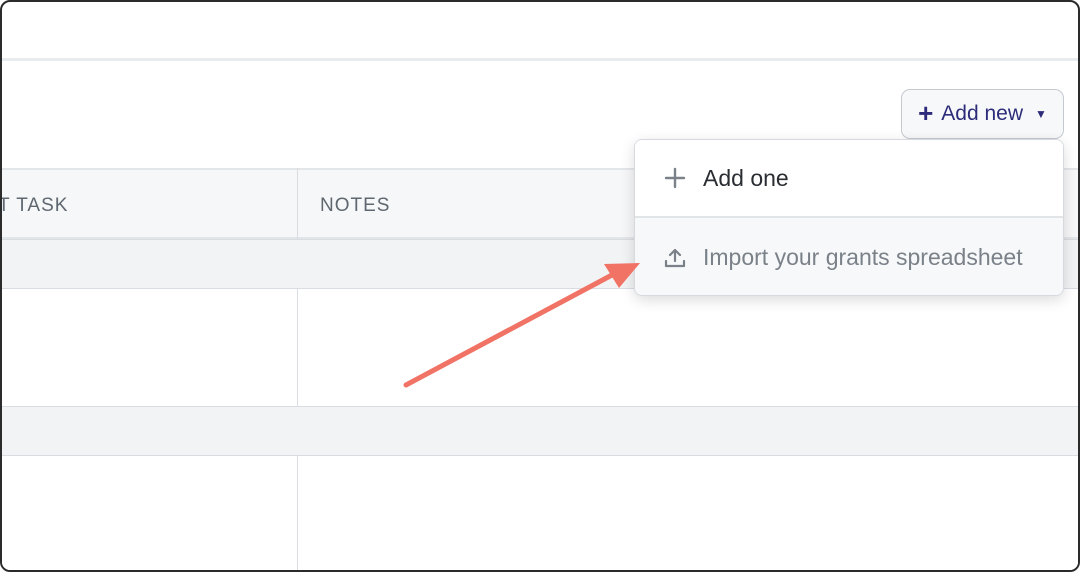 The height and width of the screenshot is (572, 1080). What do you see at coordinates (540, 431) in the screenshot?
I see `group-row` at bounding box center [540, 431].